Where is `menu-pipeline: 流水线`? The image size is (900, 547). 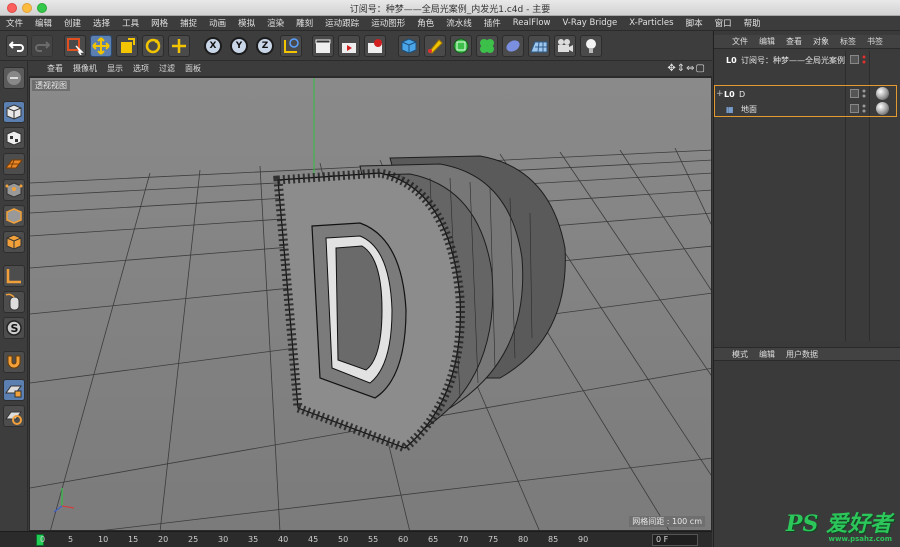
menu-pipeline: 流水线 is located at coordinates (459, 23).